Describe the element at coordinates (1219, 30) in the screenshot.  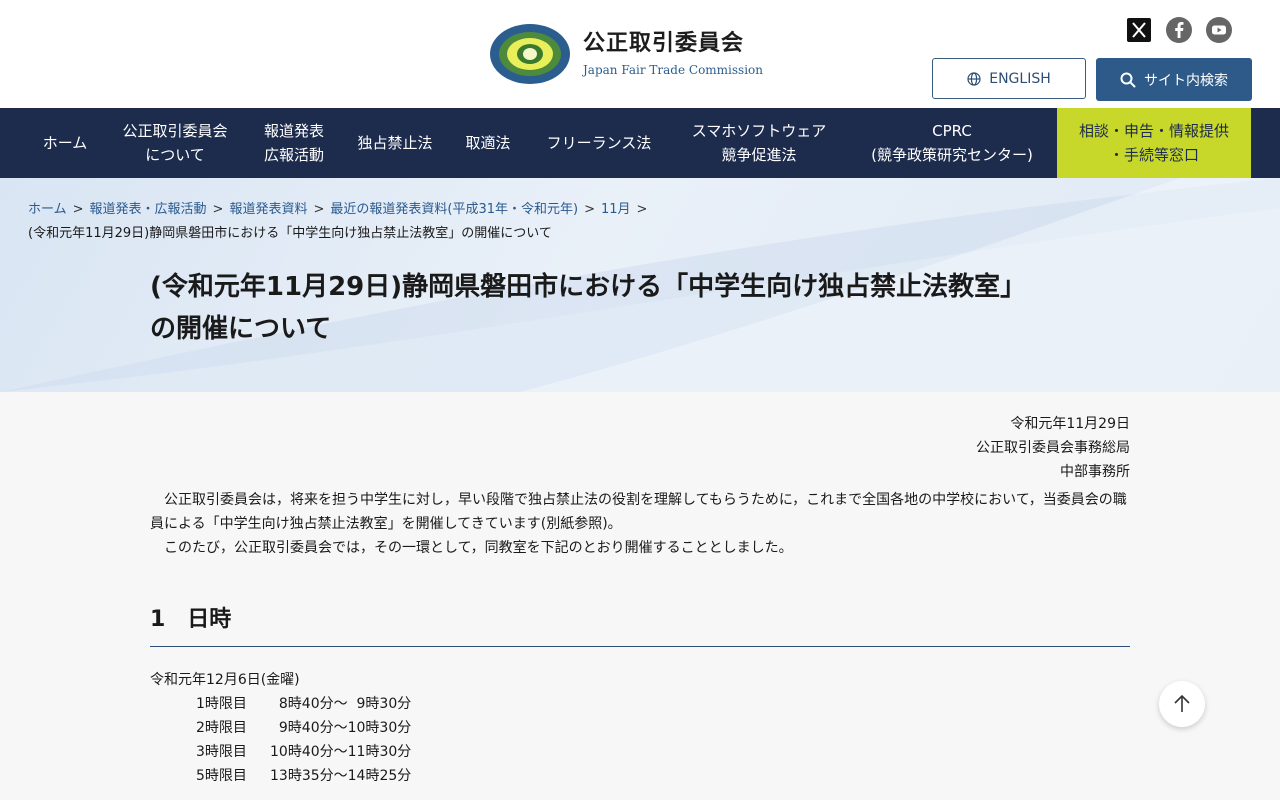
I see `youtube-icon` at that location.